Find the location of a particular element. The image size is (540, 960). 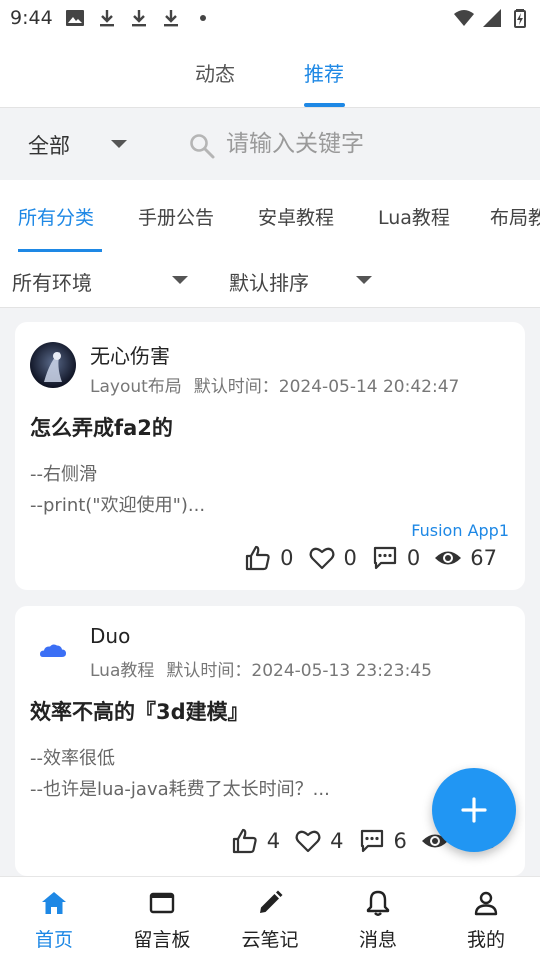

dot-icon is located at coordinates (202, 18).